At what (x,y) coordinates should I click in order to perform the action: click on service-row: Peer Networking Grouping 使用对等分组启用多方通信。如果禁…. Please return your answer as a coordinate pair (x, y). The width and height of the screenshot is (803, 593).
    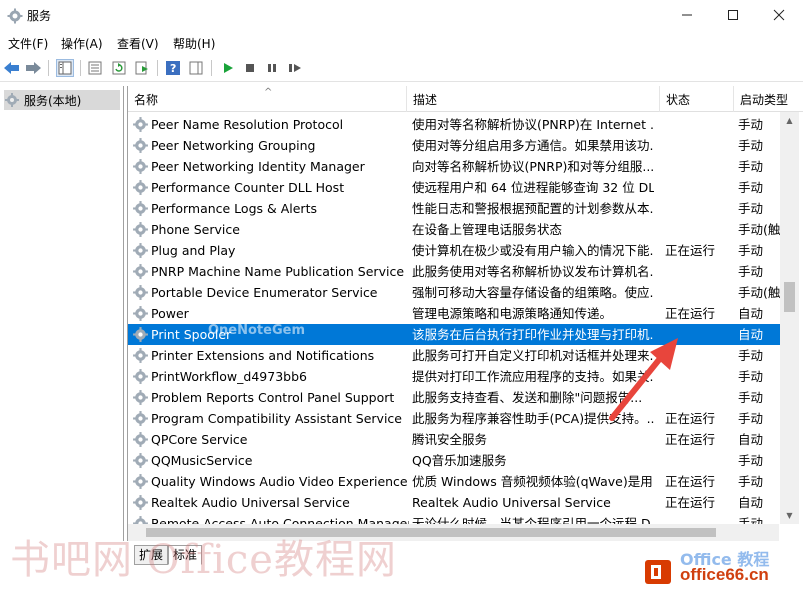
    Looking at the image, I should click on (454, 145).